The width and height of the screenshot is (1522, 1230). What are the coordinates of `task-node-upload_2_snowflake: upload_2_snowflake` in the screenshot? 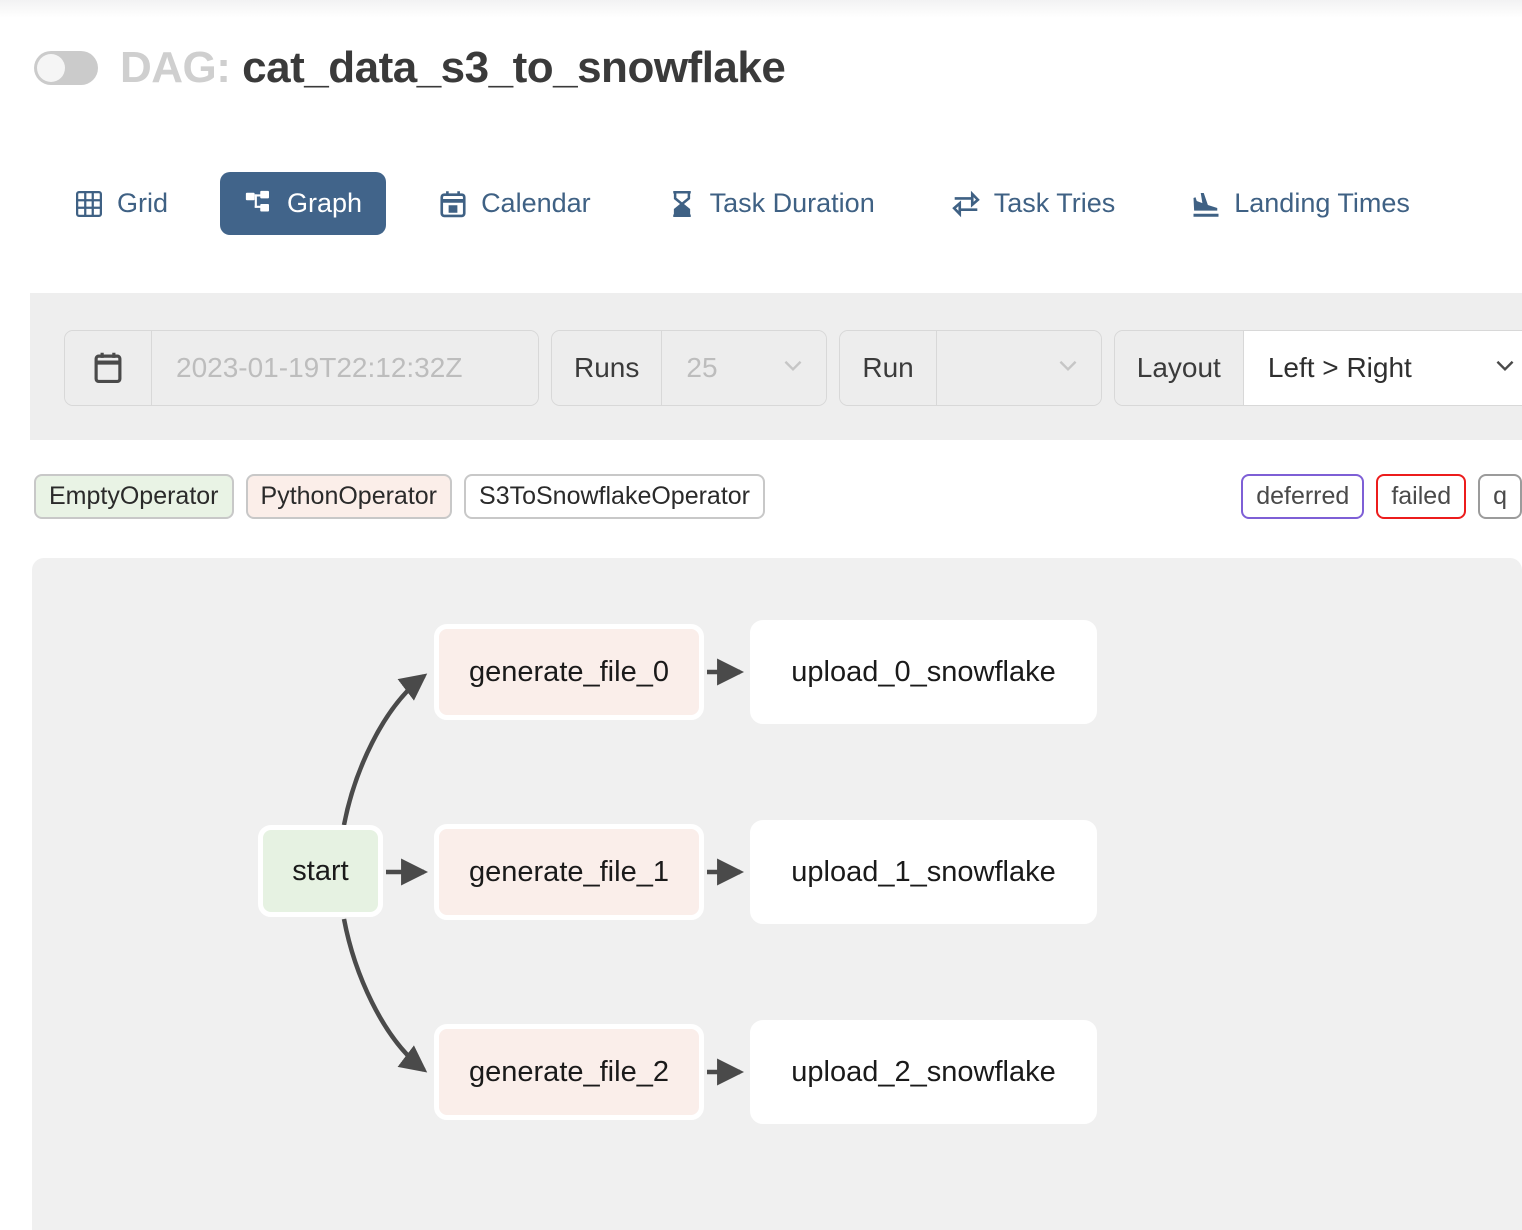 It's located at (923, 1072).